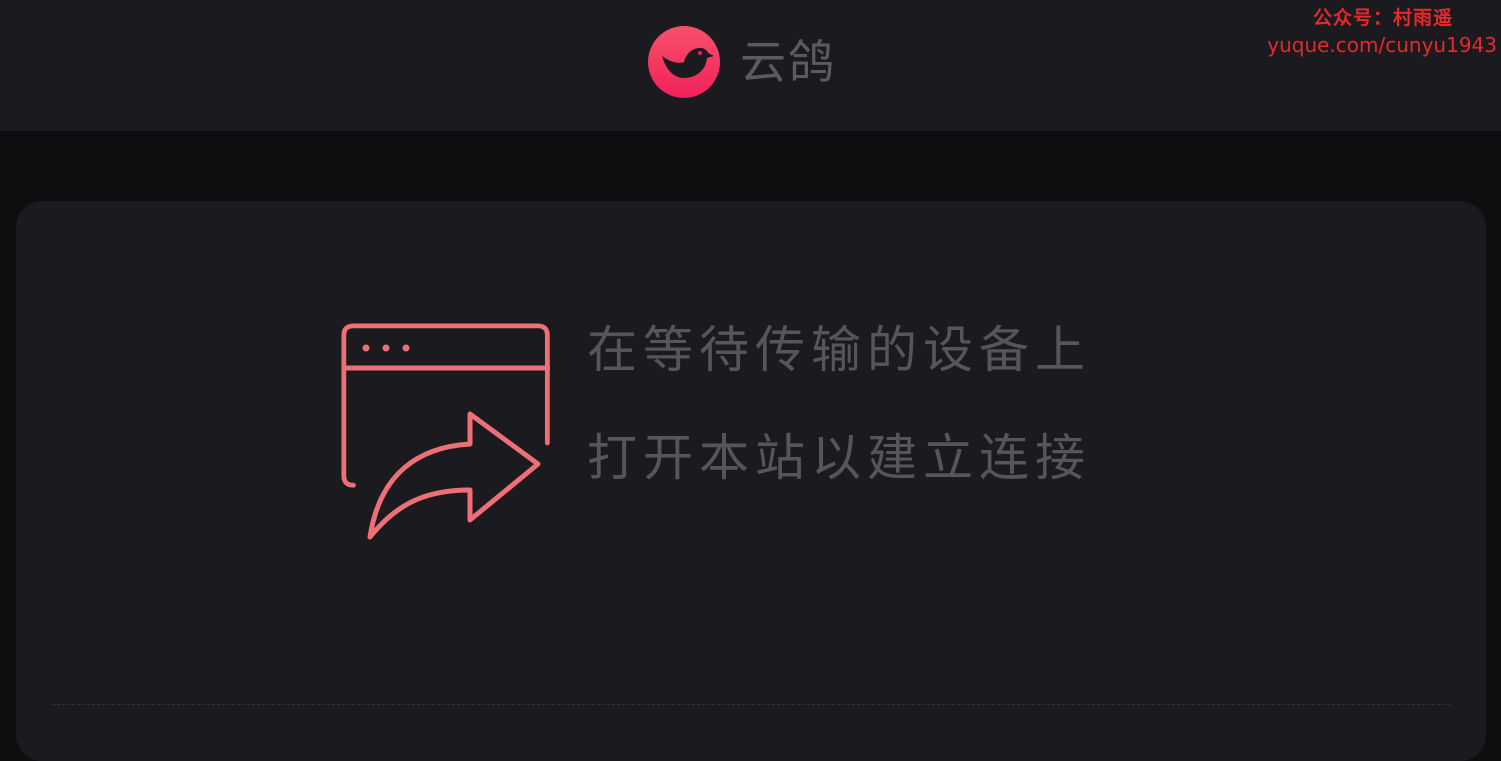 Image resolution: width=1501 pixels, height=761 pixels. I want to click on message-line-2: 打开本站以建立连接, so click(839, 458).